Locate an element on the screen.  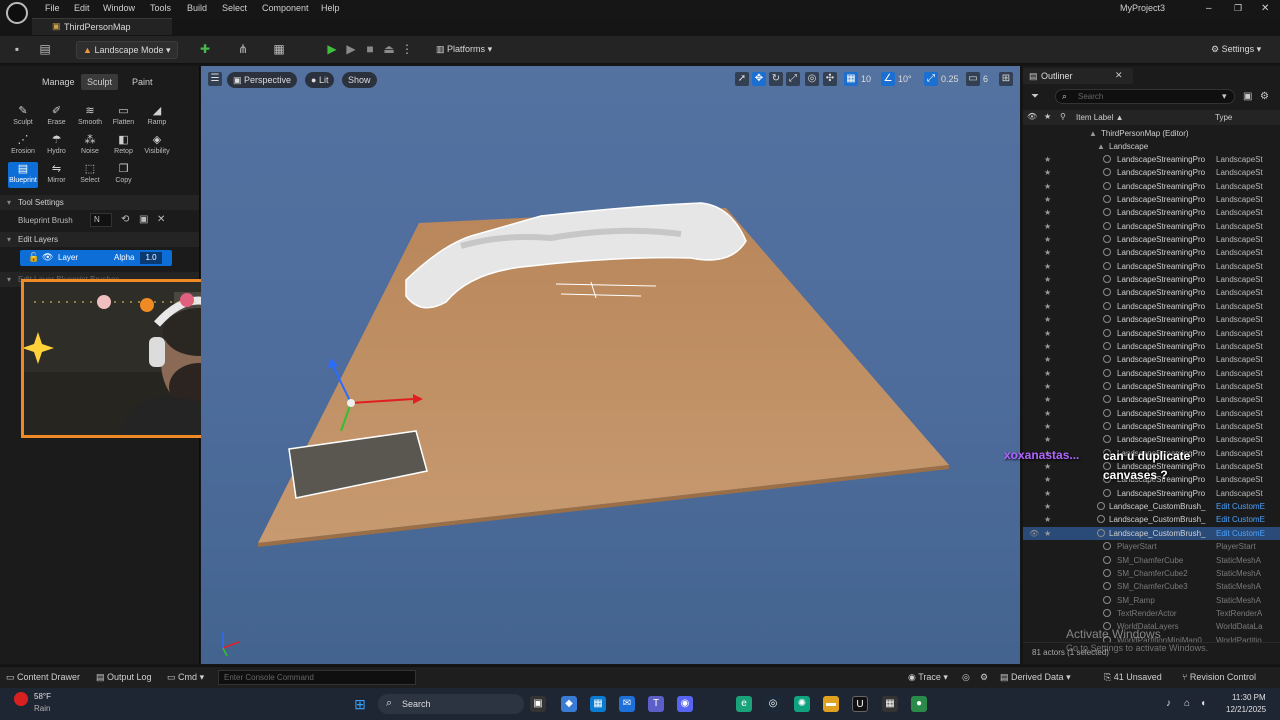
content-drawer-button: ▭ Content Drawer is located at coordinates (43, 677).